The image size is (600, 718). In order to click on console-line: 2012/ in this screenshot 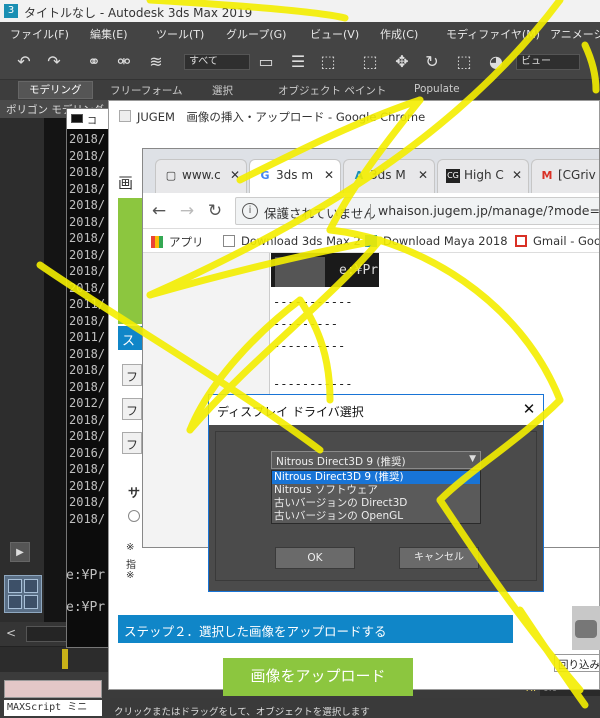, I will do `click(87, 403)`.